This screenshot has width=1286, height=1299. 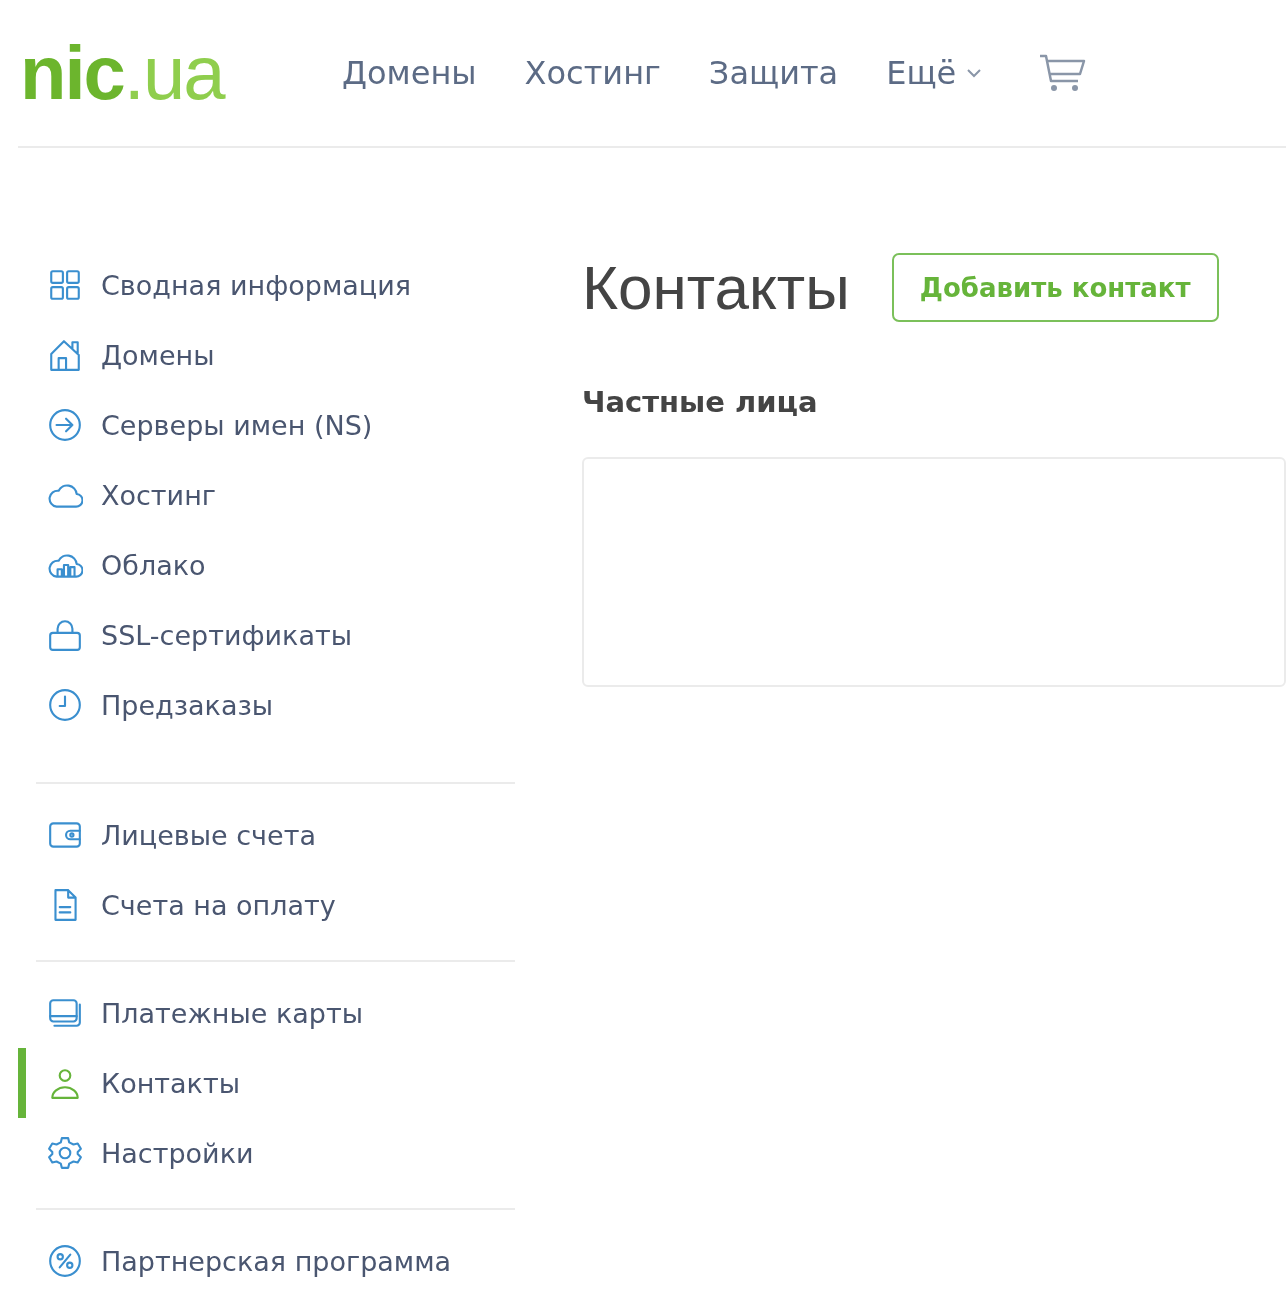 What do you see at coordinates (275, 1261) in the screenshot?
I see `sidebar-item: Партнерская программа` at bounding box center [275, 1261].